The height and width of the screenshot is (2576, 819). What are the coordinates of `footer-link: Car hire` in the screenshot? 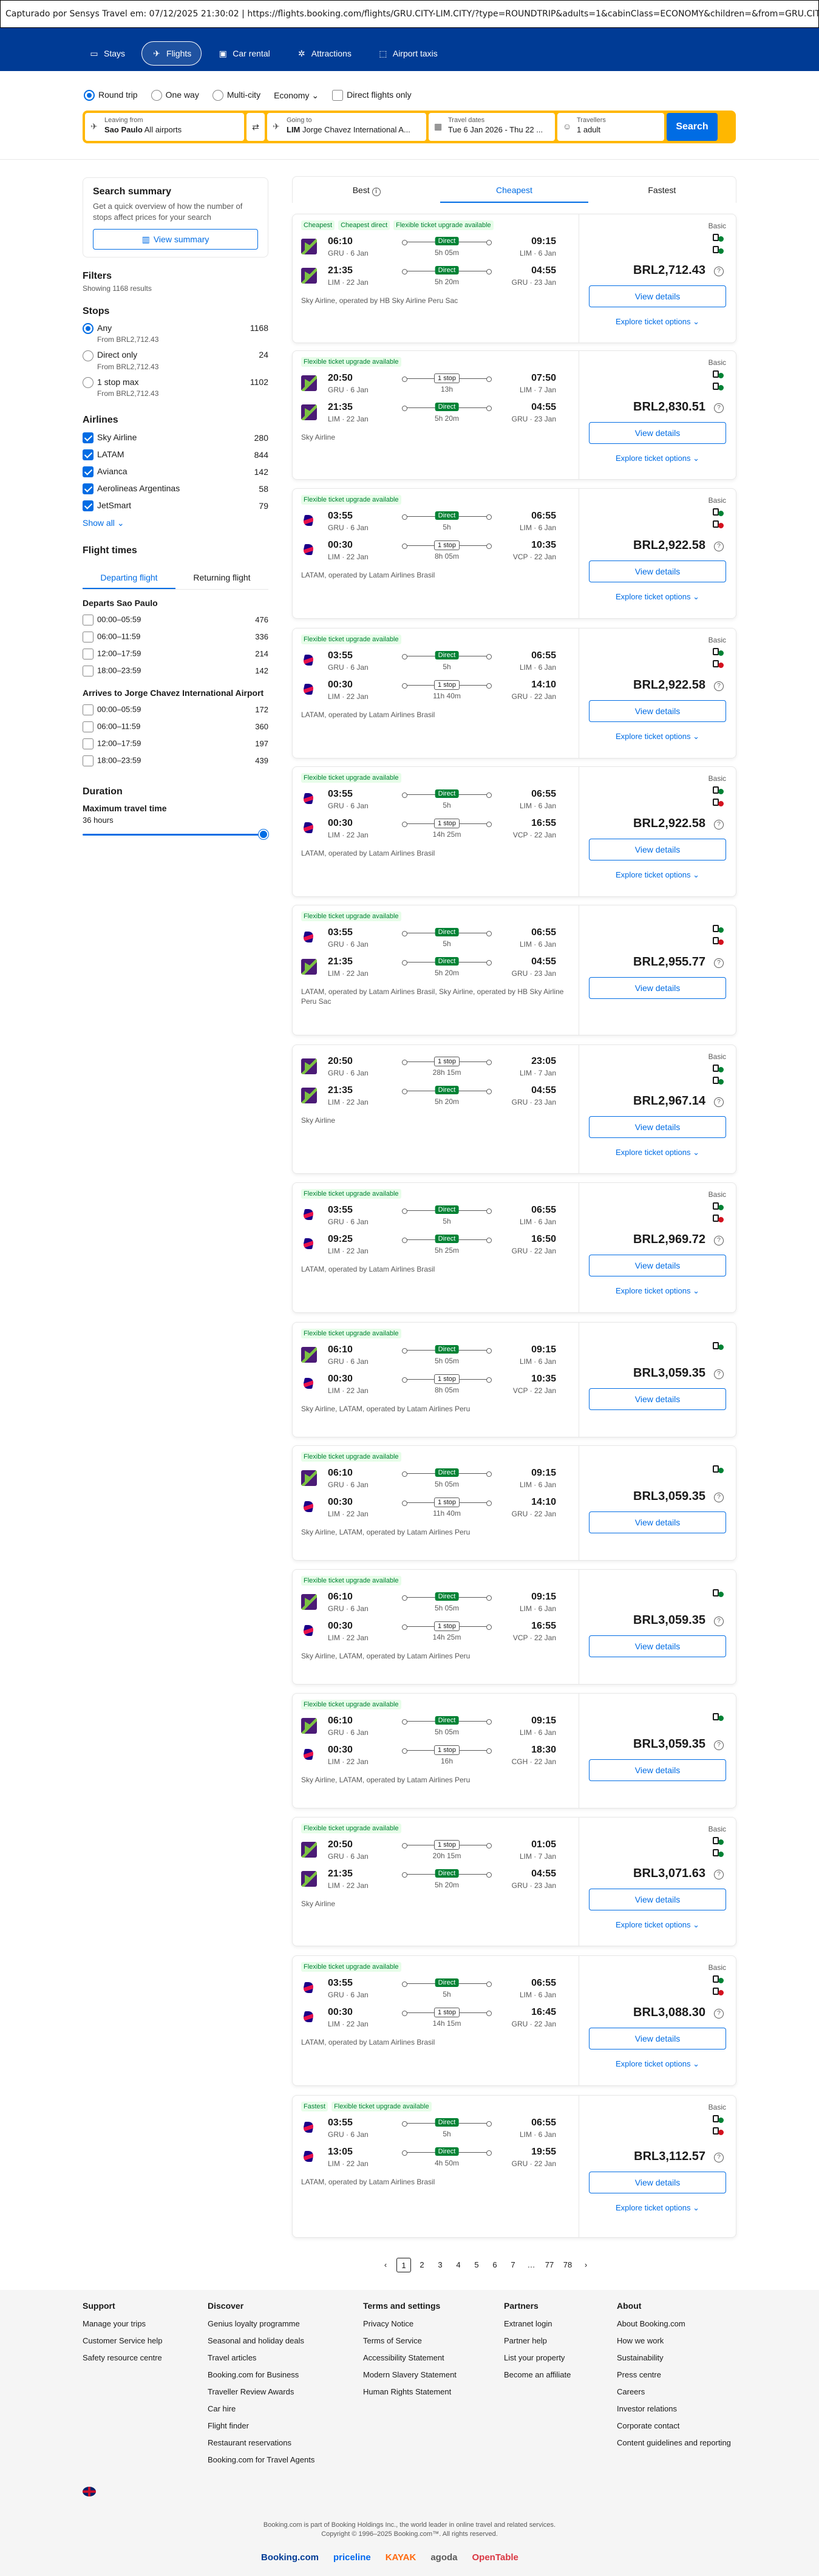 It's located at (261, 2410).